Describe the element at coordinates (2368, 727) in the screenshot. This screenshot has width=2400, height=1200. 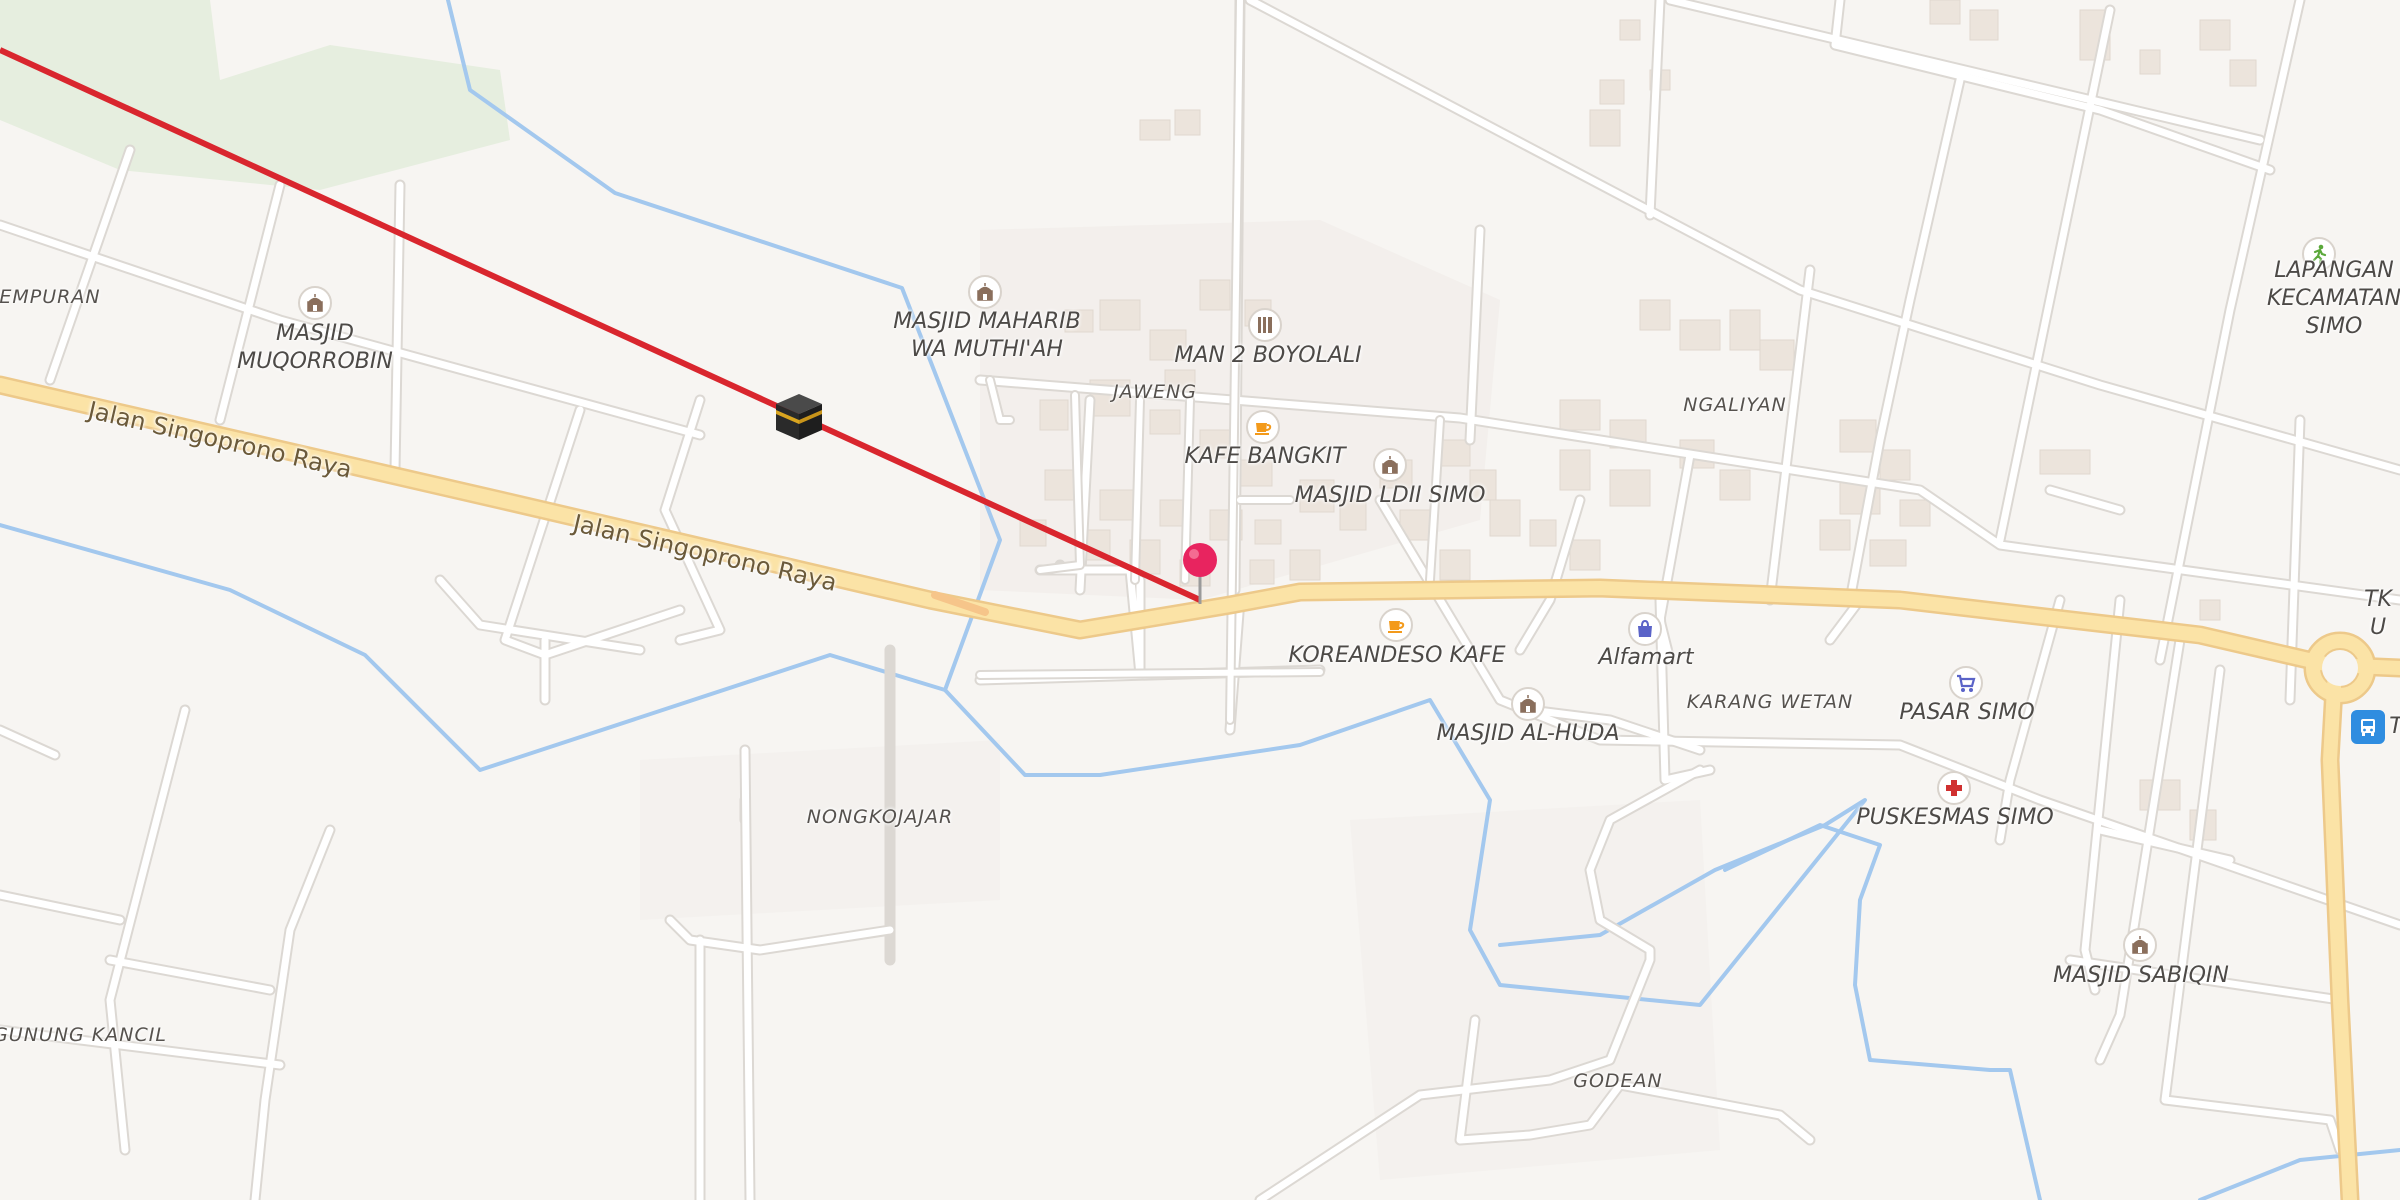
I see `bus-icon` at that location.